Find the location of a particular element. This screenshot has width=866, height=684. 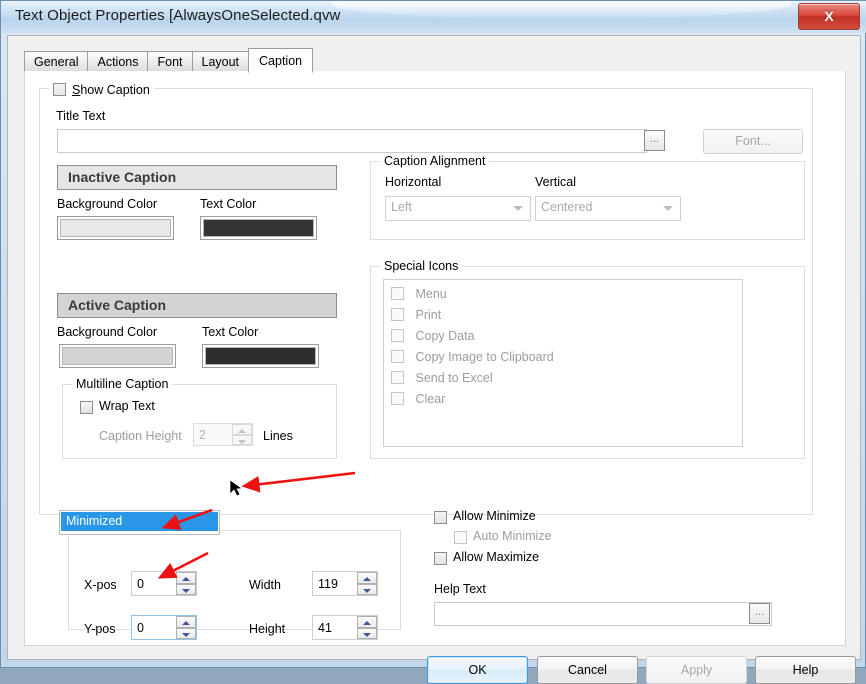

horizontal-label: Horizontal is located at coordinates (413, 182).